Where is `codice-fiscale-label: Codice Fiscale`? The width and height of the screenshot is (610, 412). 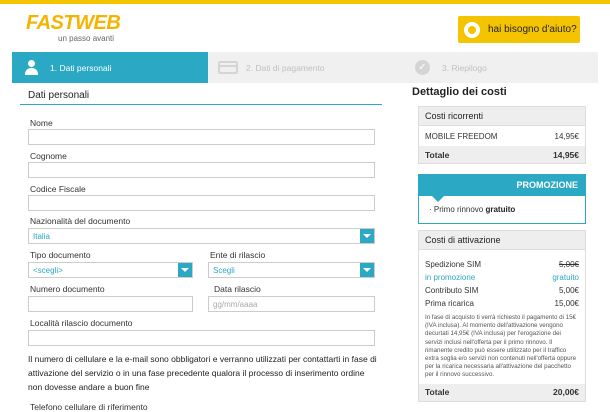 codice-fiscale-label: Codice Fiscale is located at coordinates (58, 189).